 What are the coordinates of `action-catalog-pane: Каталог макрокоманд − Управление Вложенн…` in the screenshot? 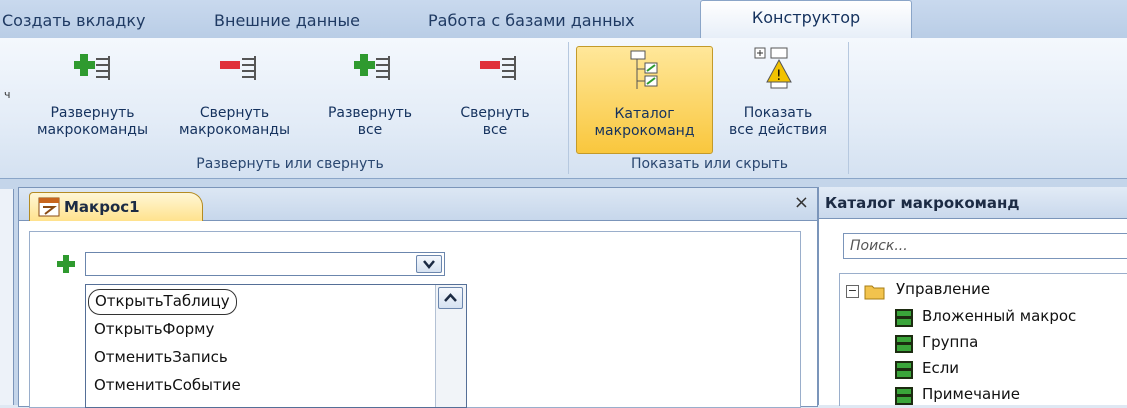 It's located at (972, 296).